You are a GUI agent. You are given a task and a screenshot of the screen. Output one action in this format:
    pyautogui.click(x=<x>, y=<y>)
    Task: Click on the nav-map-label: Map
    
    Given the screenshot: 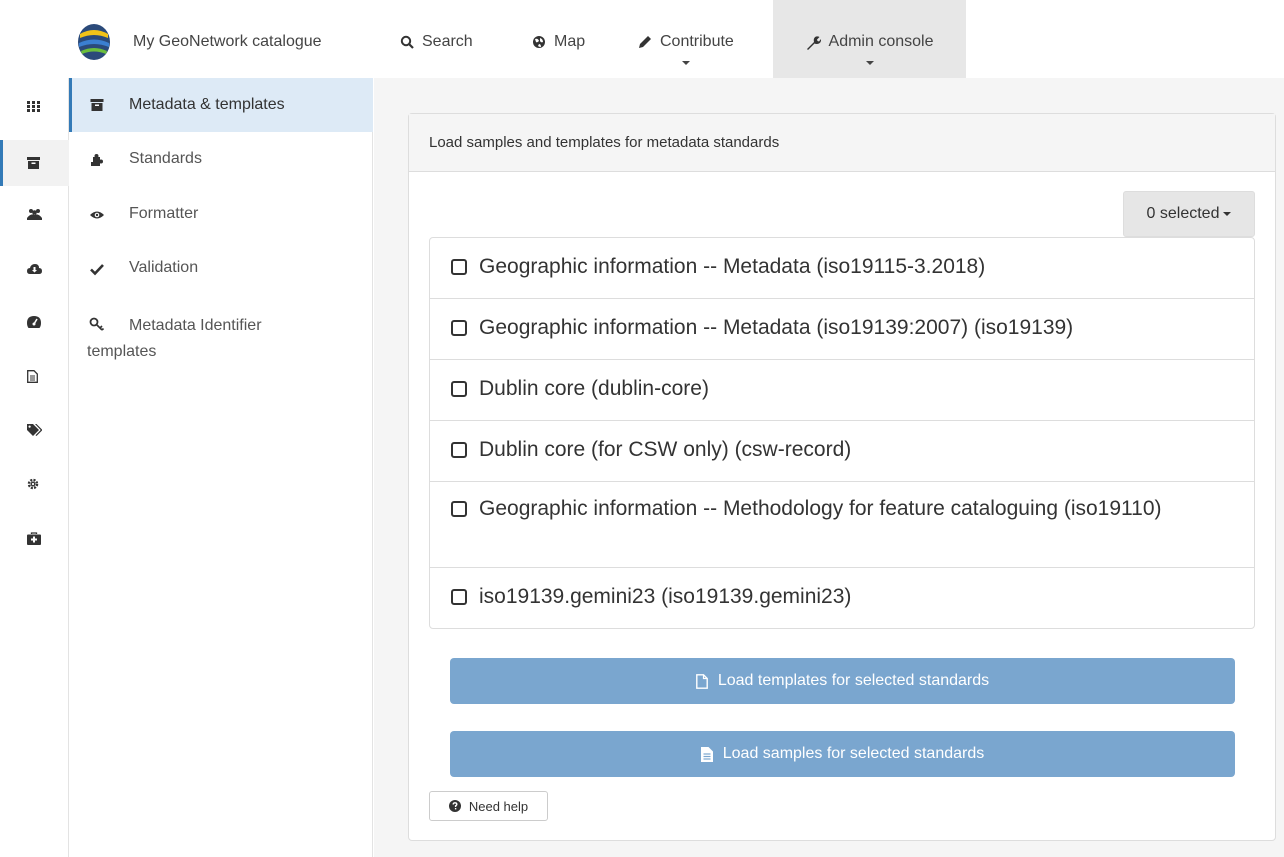 What is the action you would take?
    pyautogui.click(x=570, y=41)
    